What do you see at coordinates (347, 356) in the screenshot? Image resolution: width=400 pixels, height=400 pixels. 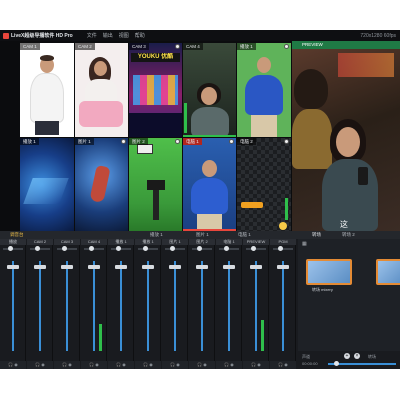 I see `add-transition-button: +` at bounding box center [347, 356].